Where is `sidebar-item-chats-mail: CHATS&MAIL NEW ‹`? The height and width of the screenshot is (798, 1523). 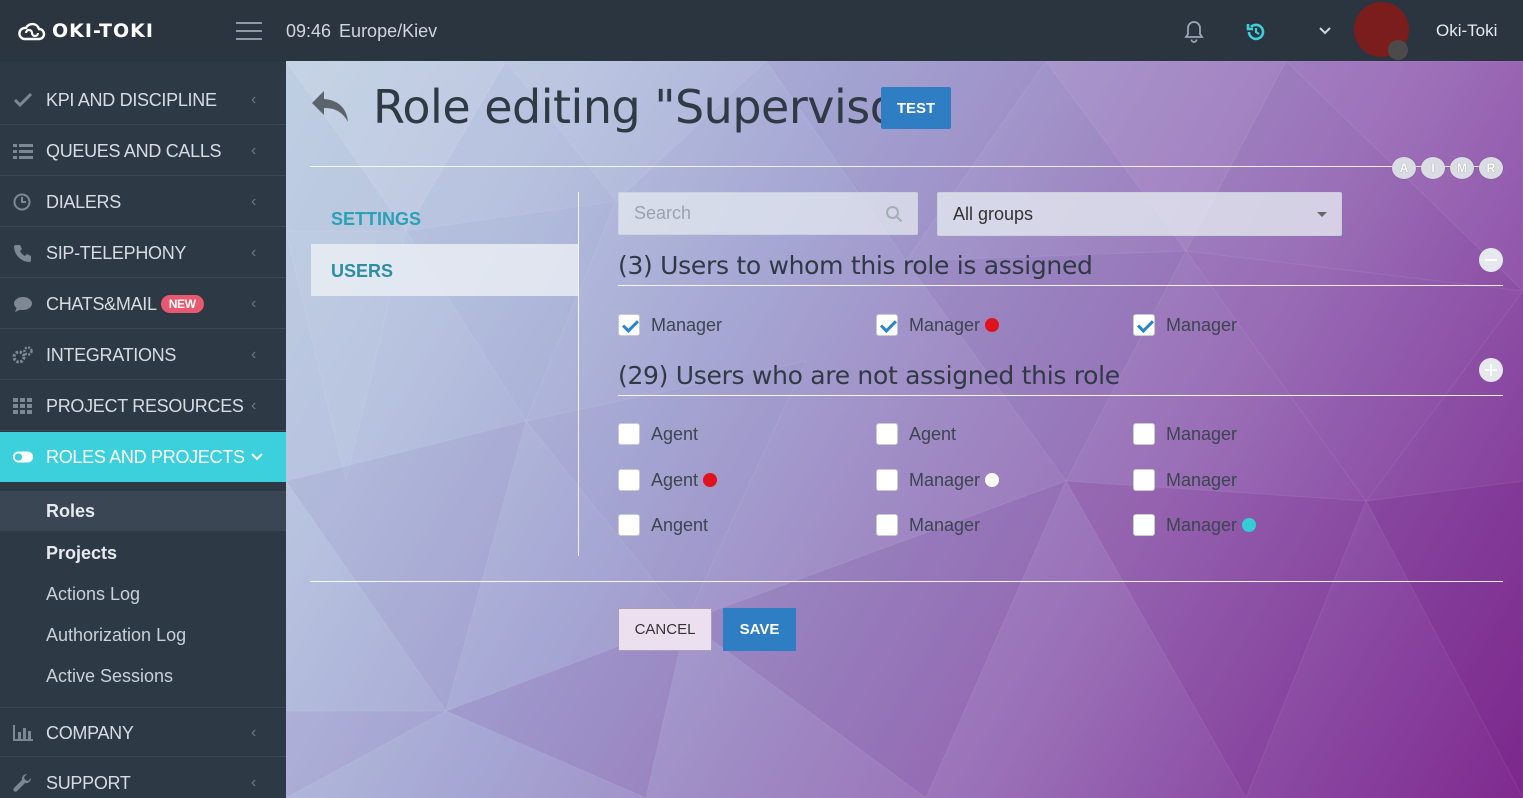 sidebar-item-chats-mail: CHATS&MAIL NEW ‹ is located at coordinates (143, 304).